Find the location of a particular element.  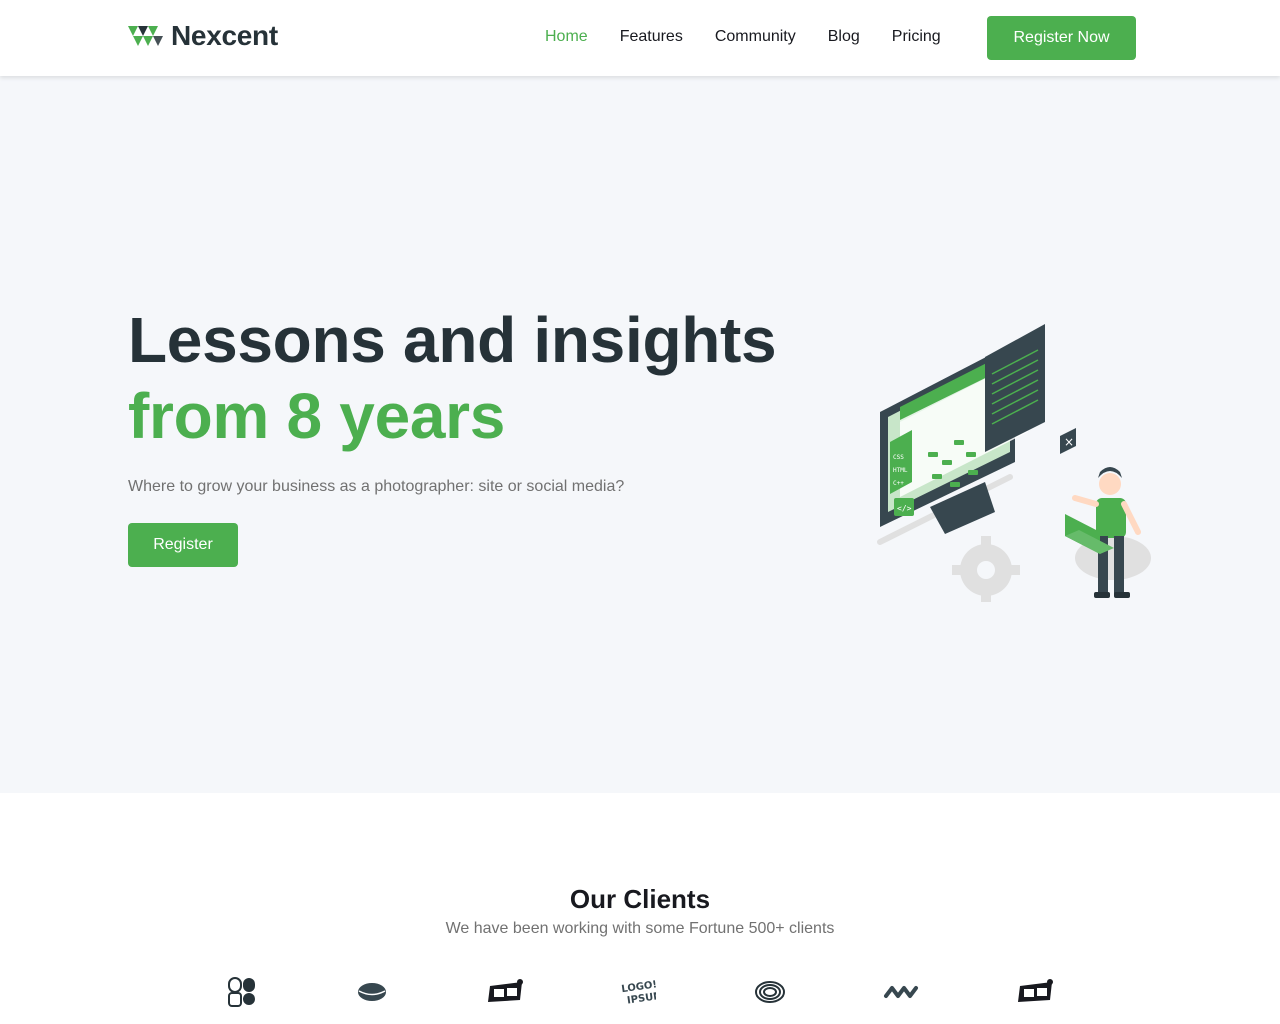

client-logo-1-icon is located at coordinates (241, 992).